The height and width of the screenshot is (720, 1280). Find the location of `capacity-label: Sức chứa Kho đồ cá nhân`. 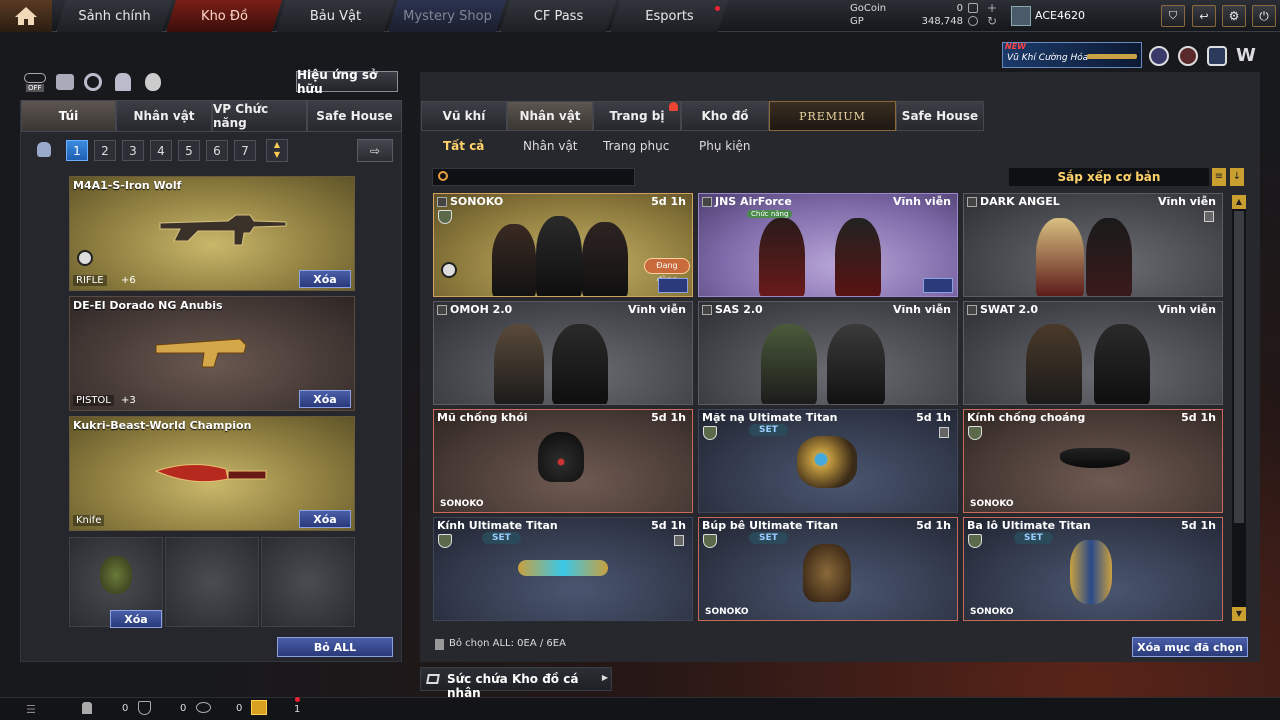

capacity-label: Sức chứa Kho đồ cá nhân is located at coordinates (513, 686).